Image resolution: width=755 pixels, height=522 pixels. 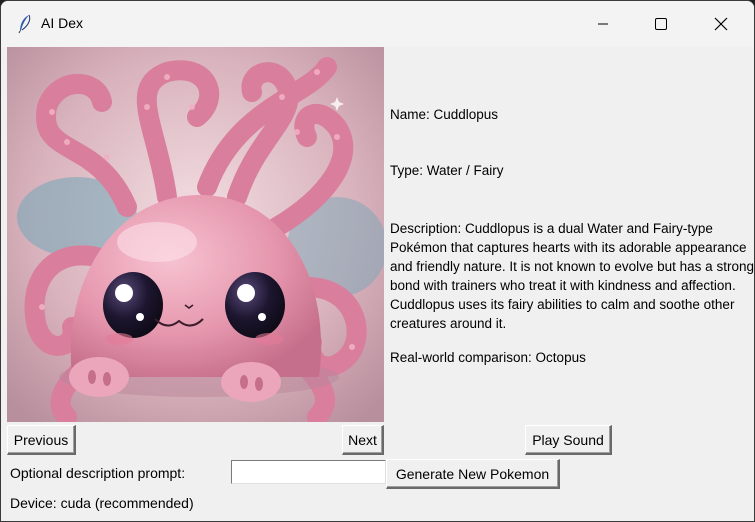 I want to click on previous-button: Previous, so click(x=41, y=440).